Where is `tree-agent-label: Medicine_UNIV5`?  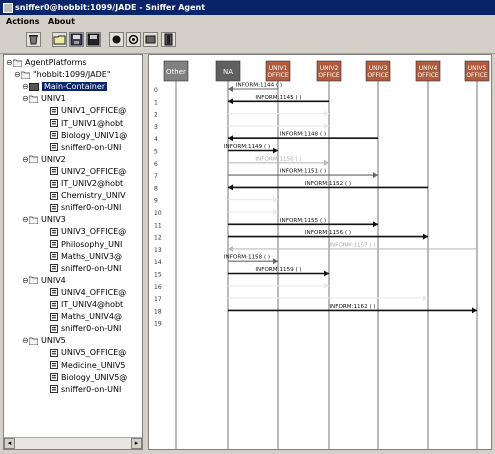
tree-agent-label: Medicine_UNIV5 is located at coordinates (93, 365).